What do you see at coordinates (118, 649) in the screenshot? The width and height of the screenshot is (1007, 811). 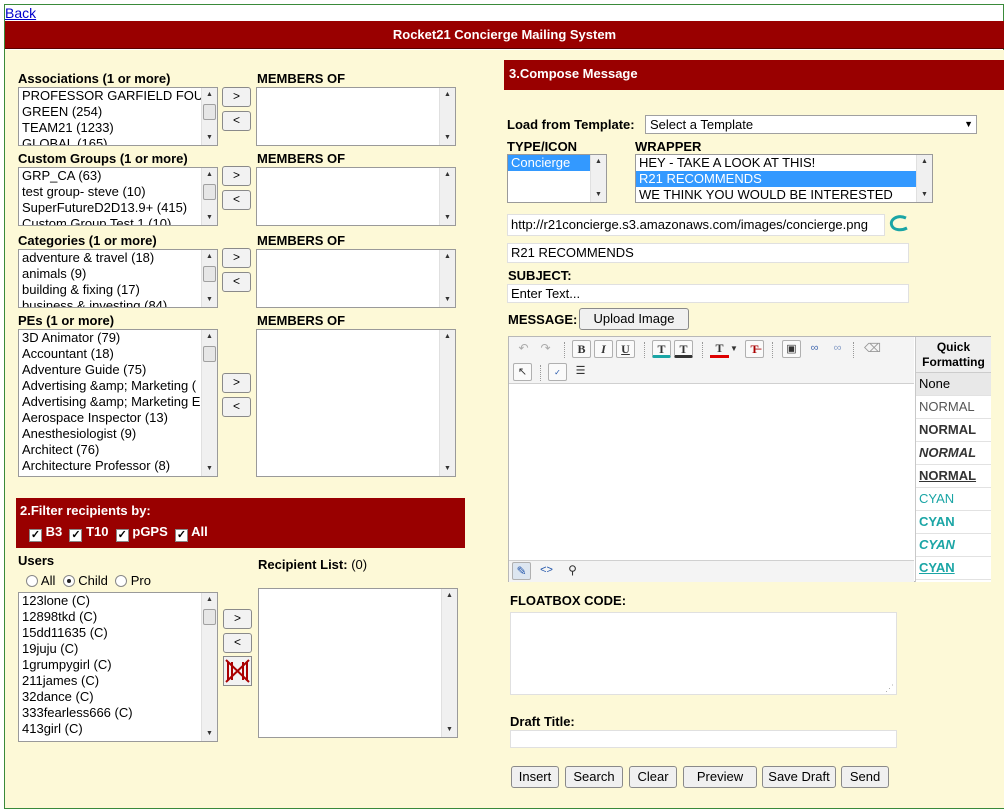 I see `list-item: 19juju (C)` at bounding box center [118, 649].